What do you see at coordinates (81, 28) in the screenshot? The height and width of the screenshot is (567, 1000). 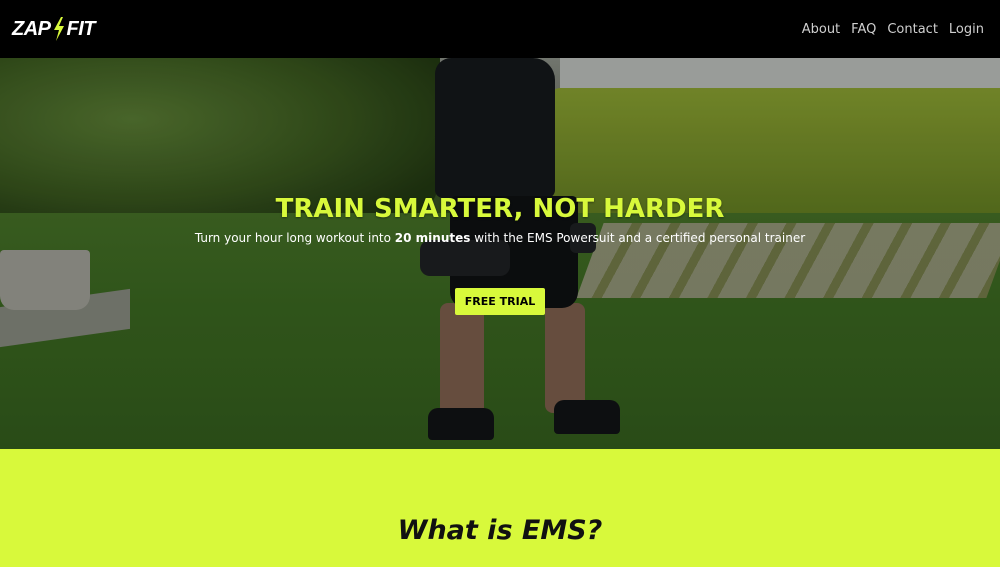 I see `logo-text-fit: FIT` at bounding box center [81, 28].